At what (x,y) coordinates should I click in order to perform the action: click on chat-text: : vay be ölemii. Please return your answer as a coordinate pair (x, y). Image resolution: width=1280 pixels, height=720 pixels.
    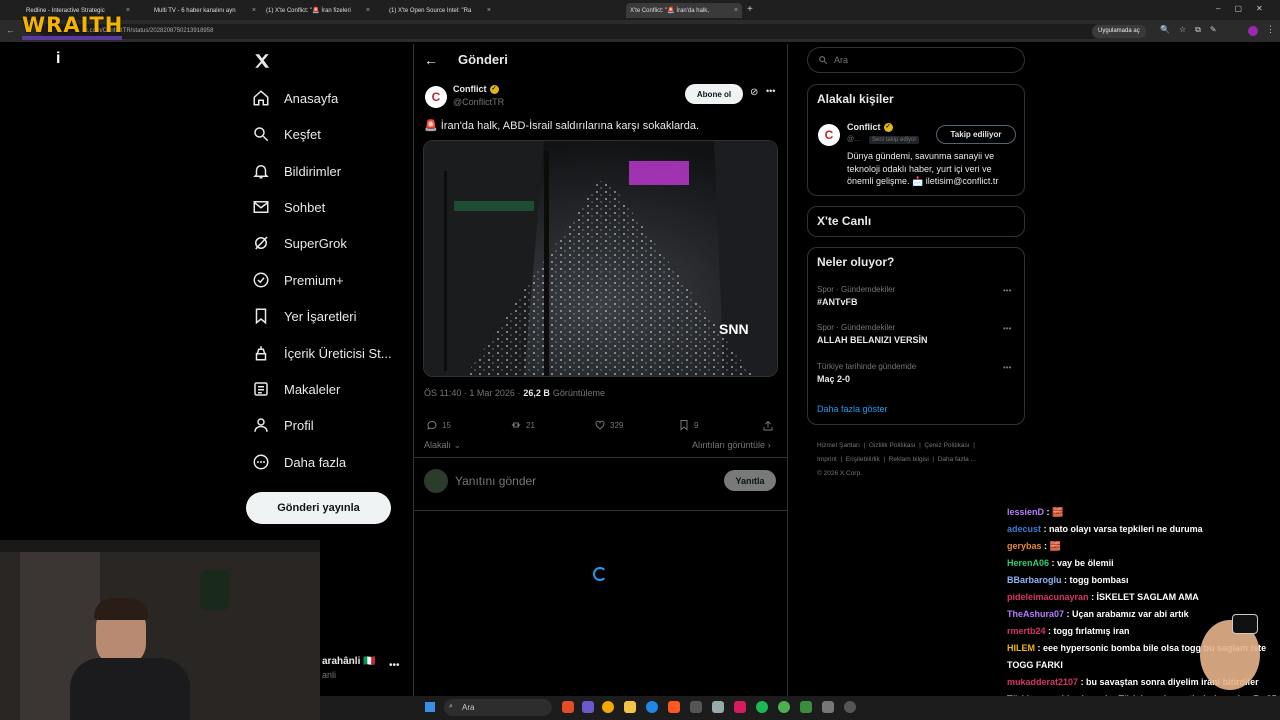
    Looking at the image, I should click on (1082, 563).